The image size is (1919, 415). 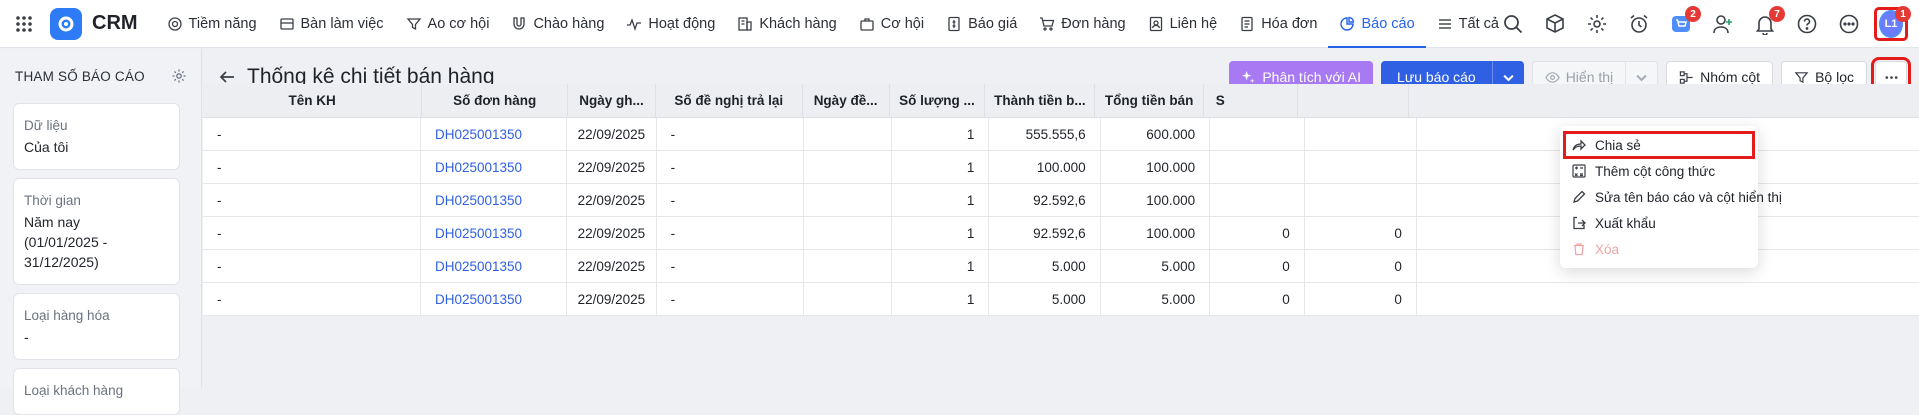 I want to click on menu-item-add-formula-column: Thêm cột công thức, so click(x=1659, y=171).